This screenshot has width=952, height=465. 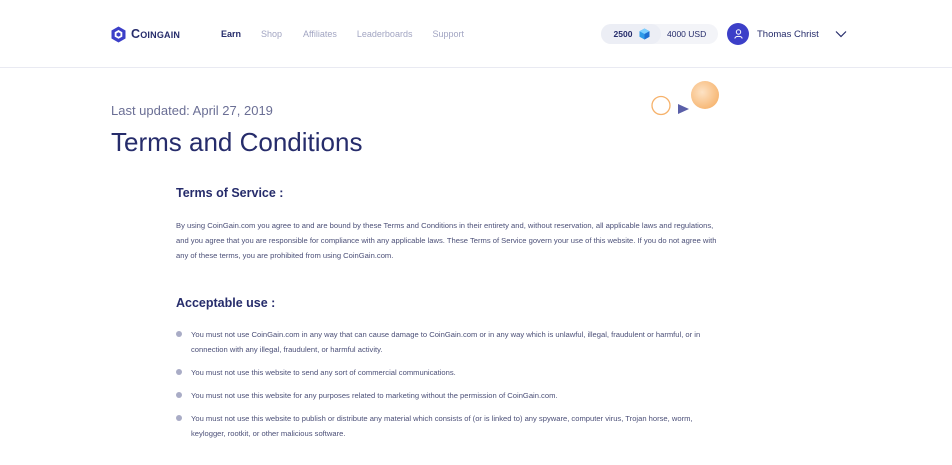 I want to click on nav-support: Support, so click(x=448, y=34).